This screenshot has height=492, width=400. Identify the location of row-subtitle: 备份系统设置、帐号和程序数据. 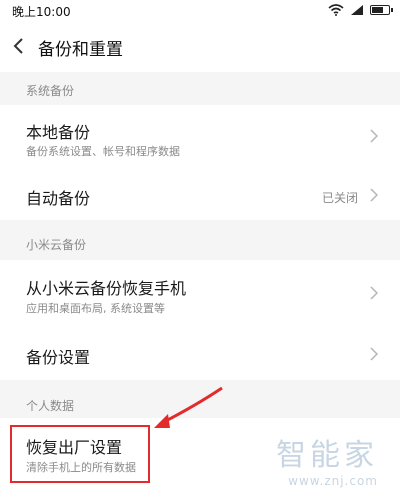
(103, 151).